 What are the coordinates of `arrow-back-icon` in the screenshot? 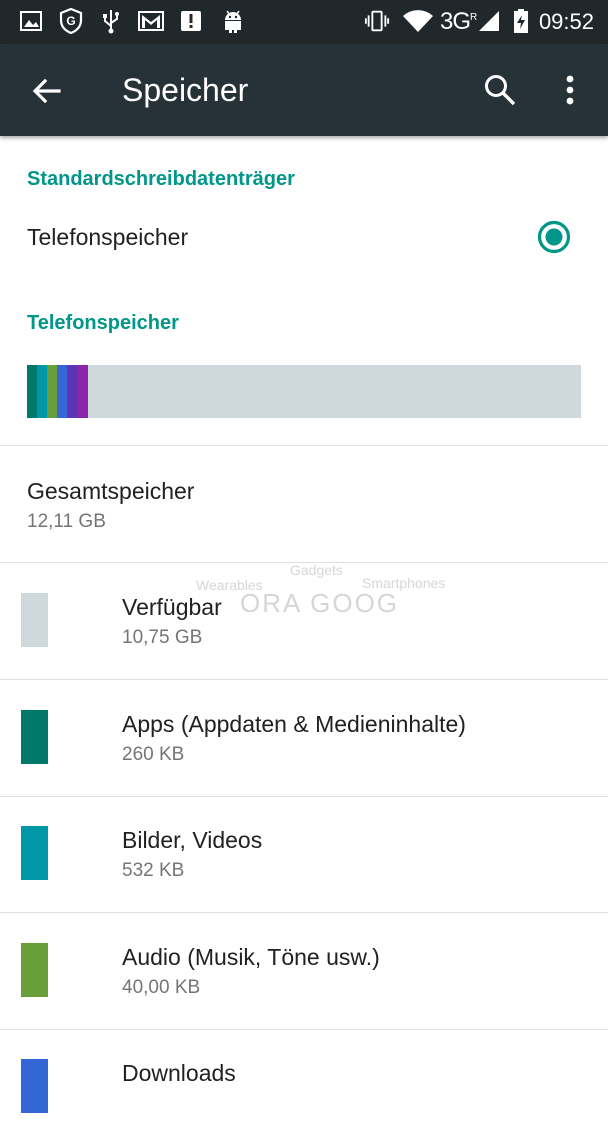 It's located at (46, 91).